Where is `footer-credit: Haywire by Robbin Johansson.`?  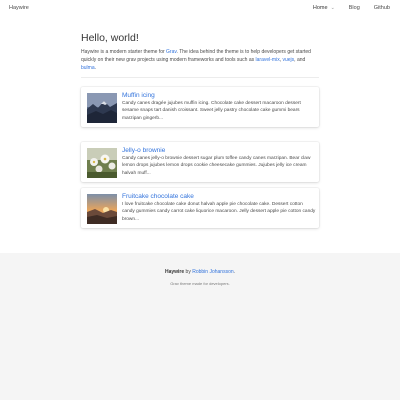
footer-credit: Haywire by Robbin Johansson. is located at coordinates (200, 272).